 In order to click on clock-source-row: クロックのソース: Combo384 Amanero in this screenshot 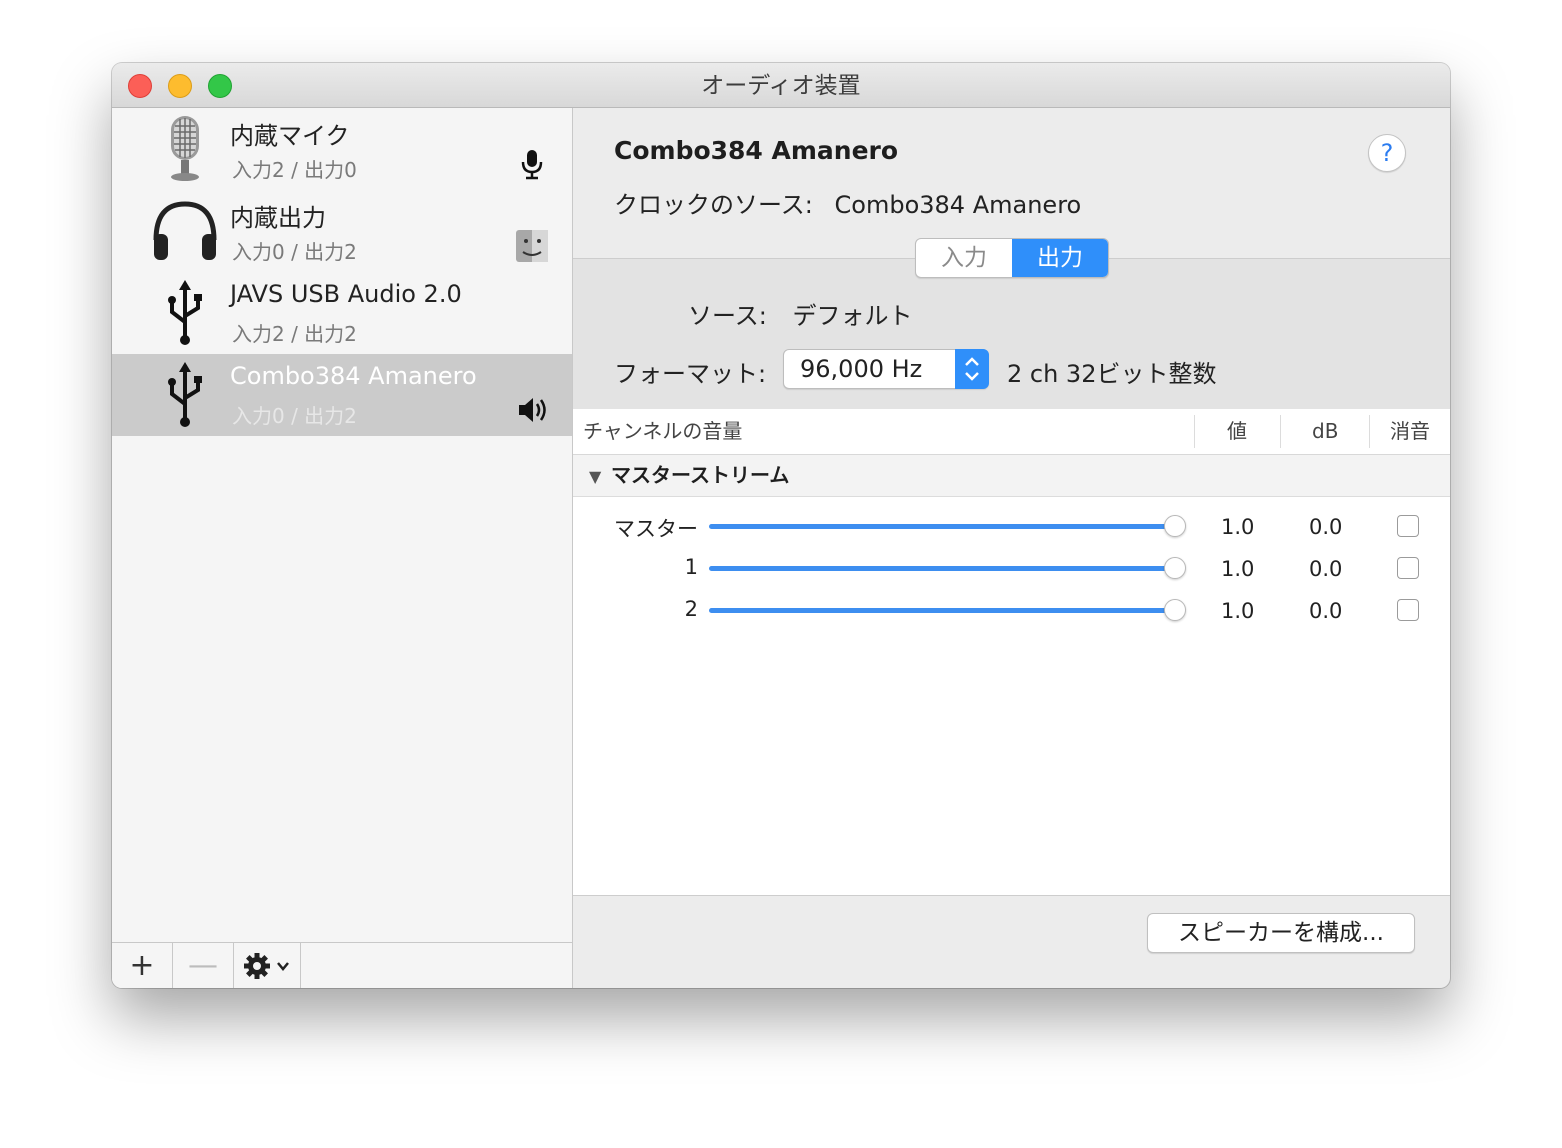, I will do `click(847, 202)`.